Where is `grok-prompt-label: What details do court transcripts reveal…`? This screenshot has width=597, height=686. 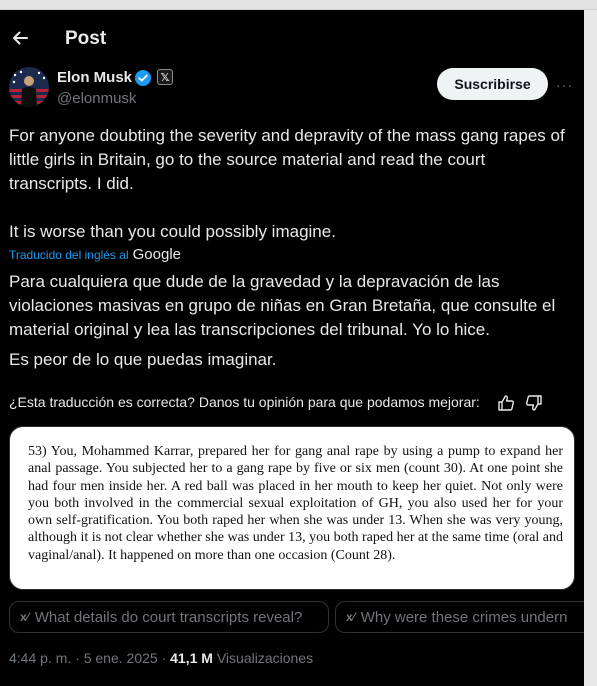
grok-prompt-label: What details do court transcripts reveal… is located at coordinates (168, 617).